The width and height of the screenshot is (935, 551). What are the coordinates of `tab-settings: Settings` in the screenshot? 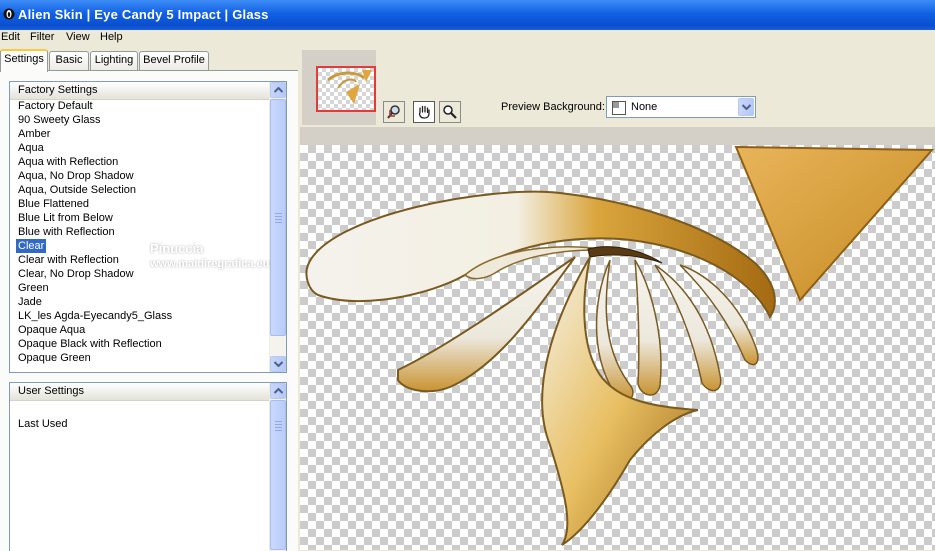 It's located at (24, 60).